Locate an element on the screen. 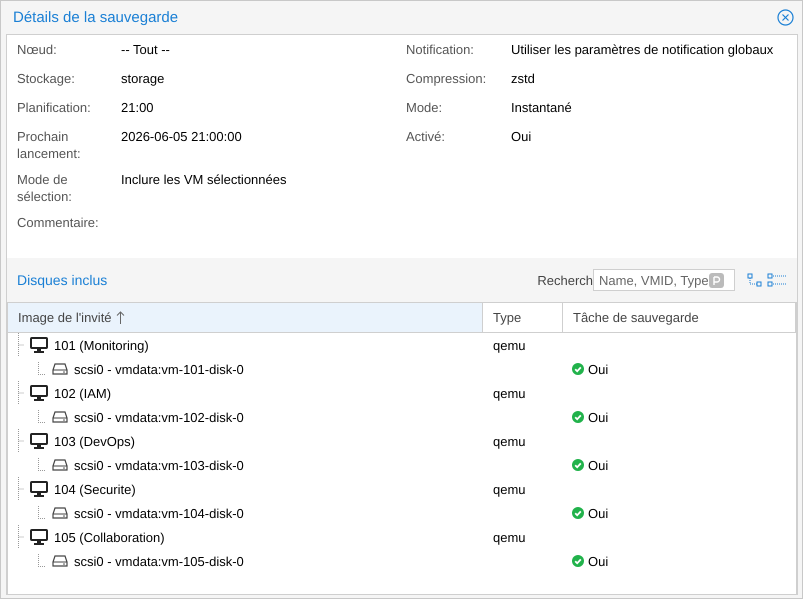 This screenshot has width=803, height=599. guest-name: 104 (Securite) is located at coordinates (95, 489).